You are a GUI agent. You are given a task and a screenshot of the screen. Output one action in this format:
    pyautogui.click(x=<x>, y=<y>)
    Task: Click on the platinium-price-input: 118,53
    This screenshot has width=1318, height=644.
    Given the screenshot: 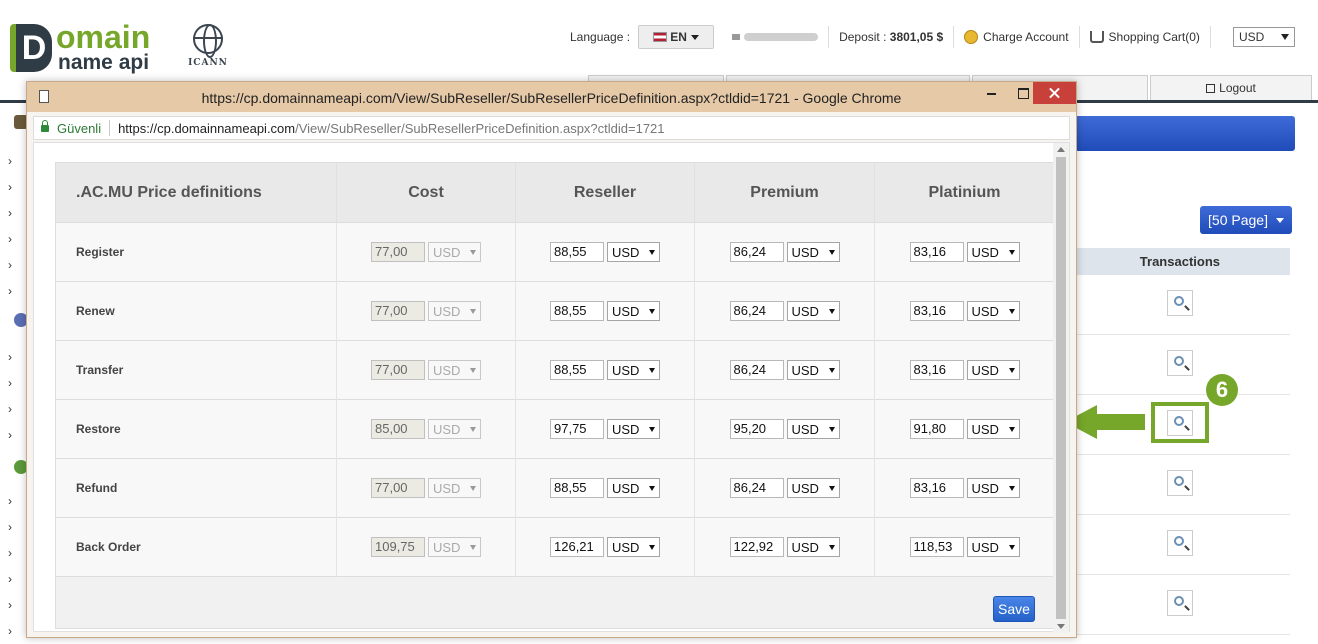 What is the action you would take?
    pyautogui.click(x=936, y=547)
    